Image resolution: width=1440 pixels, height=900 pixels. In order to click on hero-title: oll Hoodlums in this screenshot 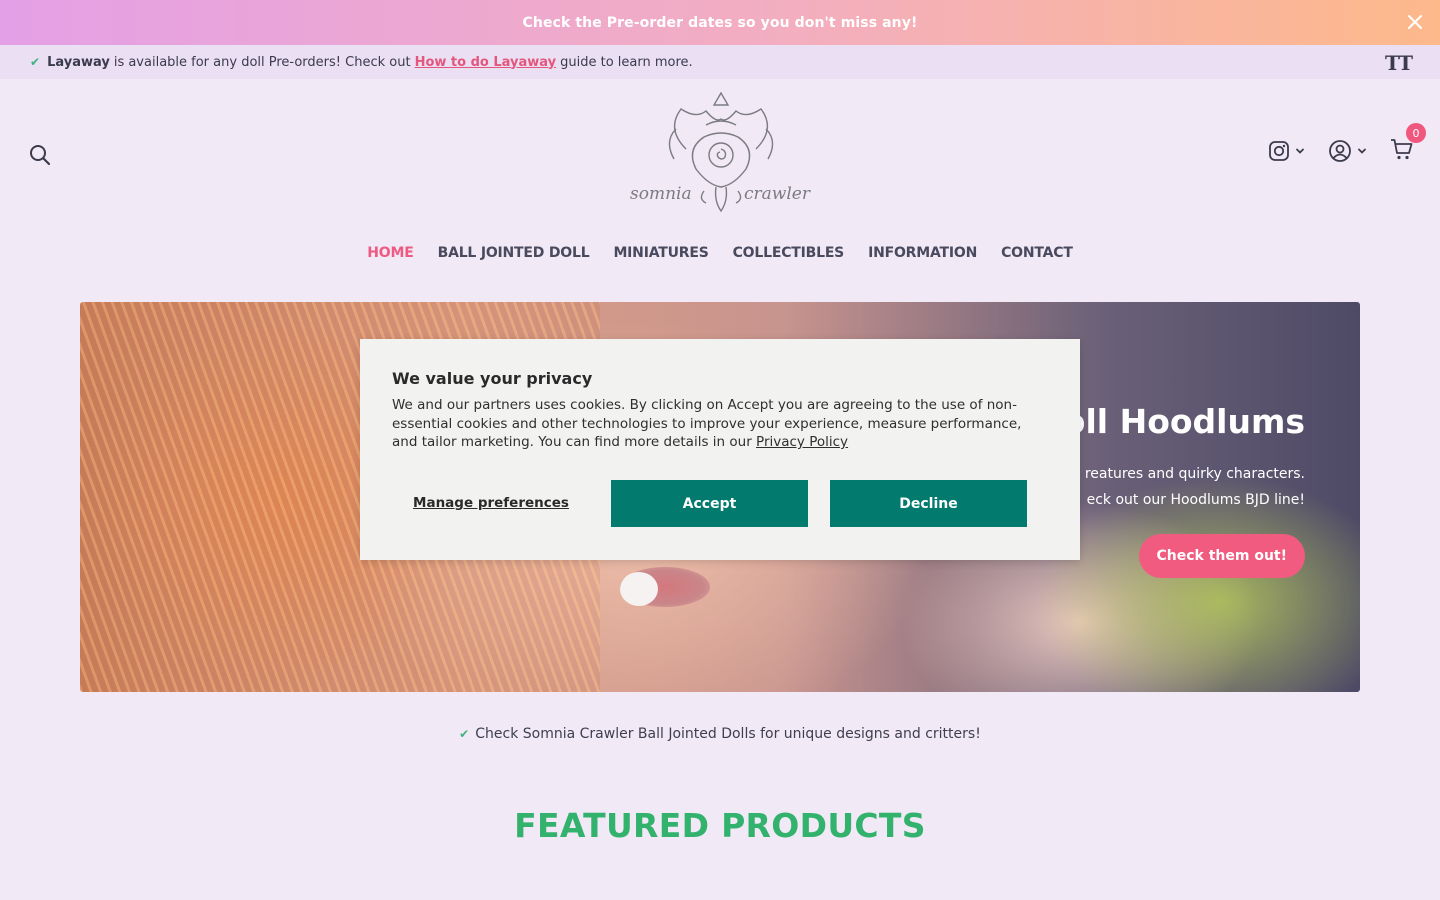, I will do `click(1183, 421)`.